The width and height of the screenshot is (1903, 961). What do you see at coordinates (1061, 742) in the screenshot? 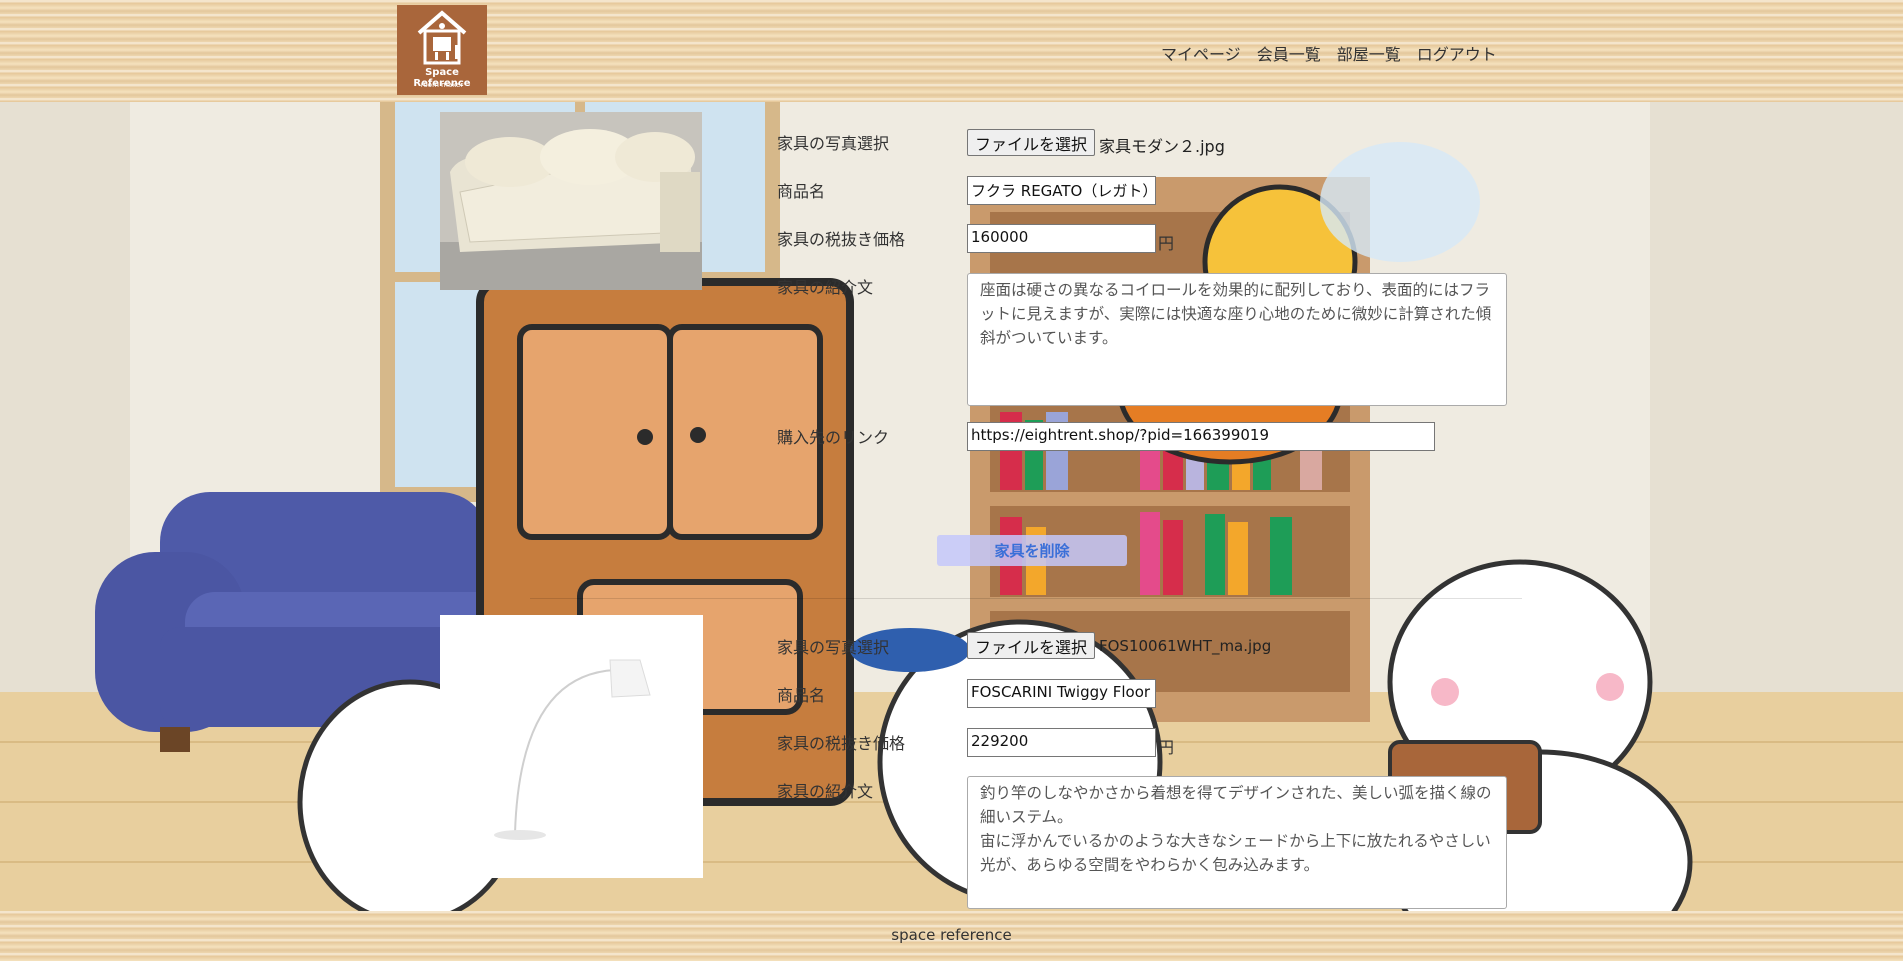
I see `price-input: 229200` at bounding box center [1061, 742].